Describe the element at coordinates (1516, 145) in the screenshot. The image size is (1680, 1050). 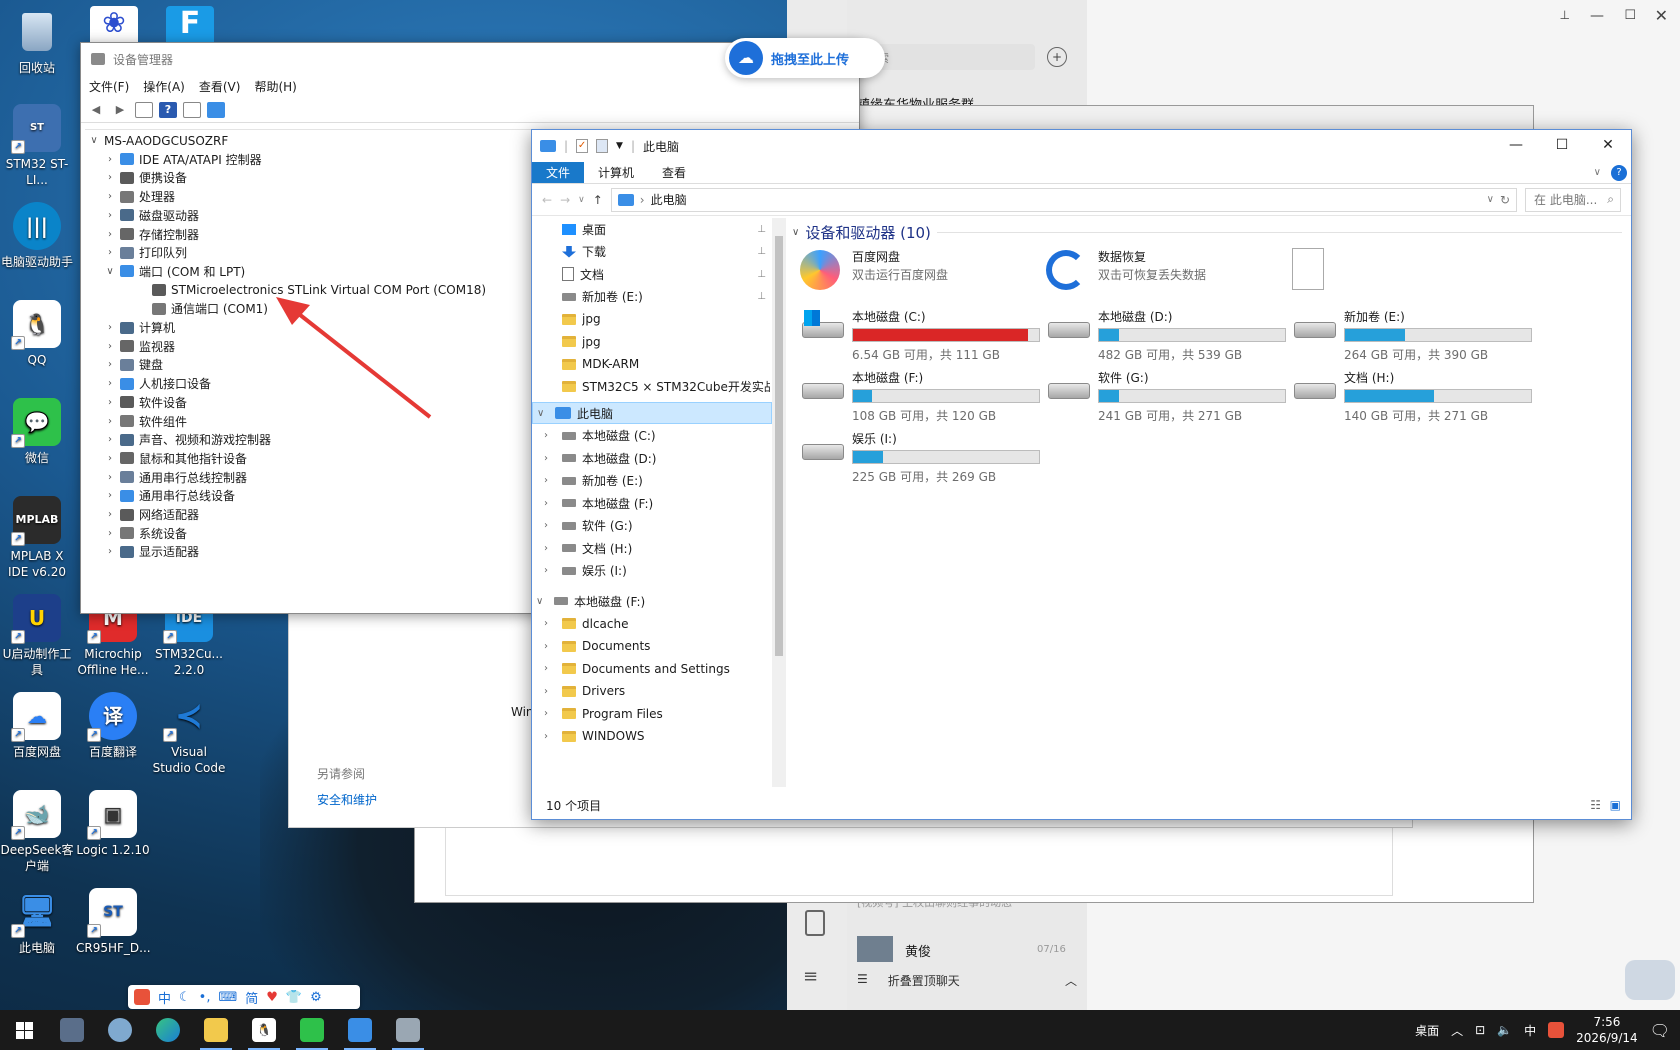
I see `minimize-button: —` at that location.